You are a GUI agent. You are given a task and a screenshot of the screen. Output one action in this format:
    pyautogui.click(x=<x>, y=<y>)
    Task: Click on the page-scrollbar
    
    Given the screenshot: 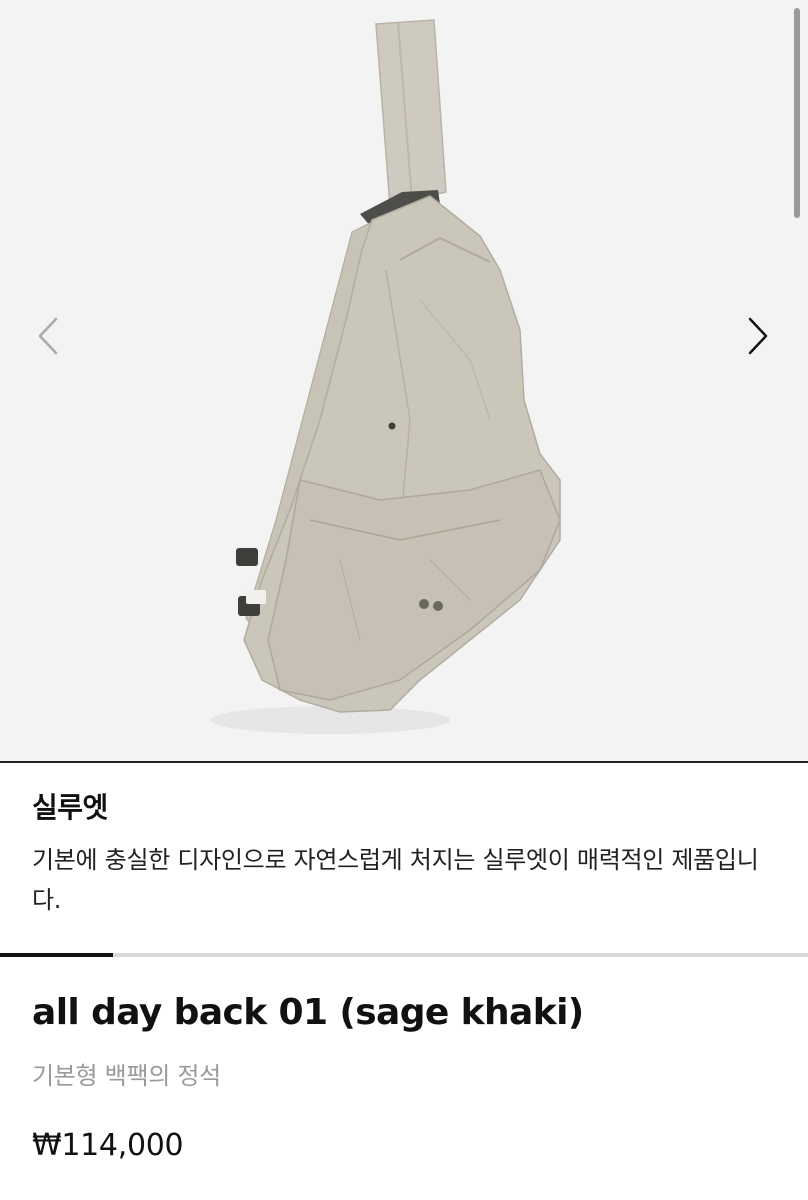 What is the action you would take?
    pyautogui.click(x=797, y=113)
    